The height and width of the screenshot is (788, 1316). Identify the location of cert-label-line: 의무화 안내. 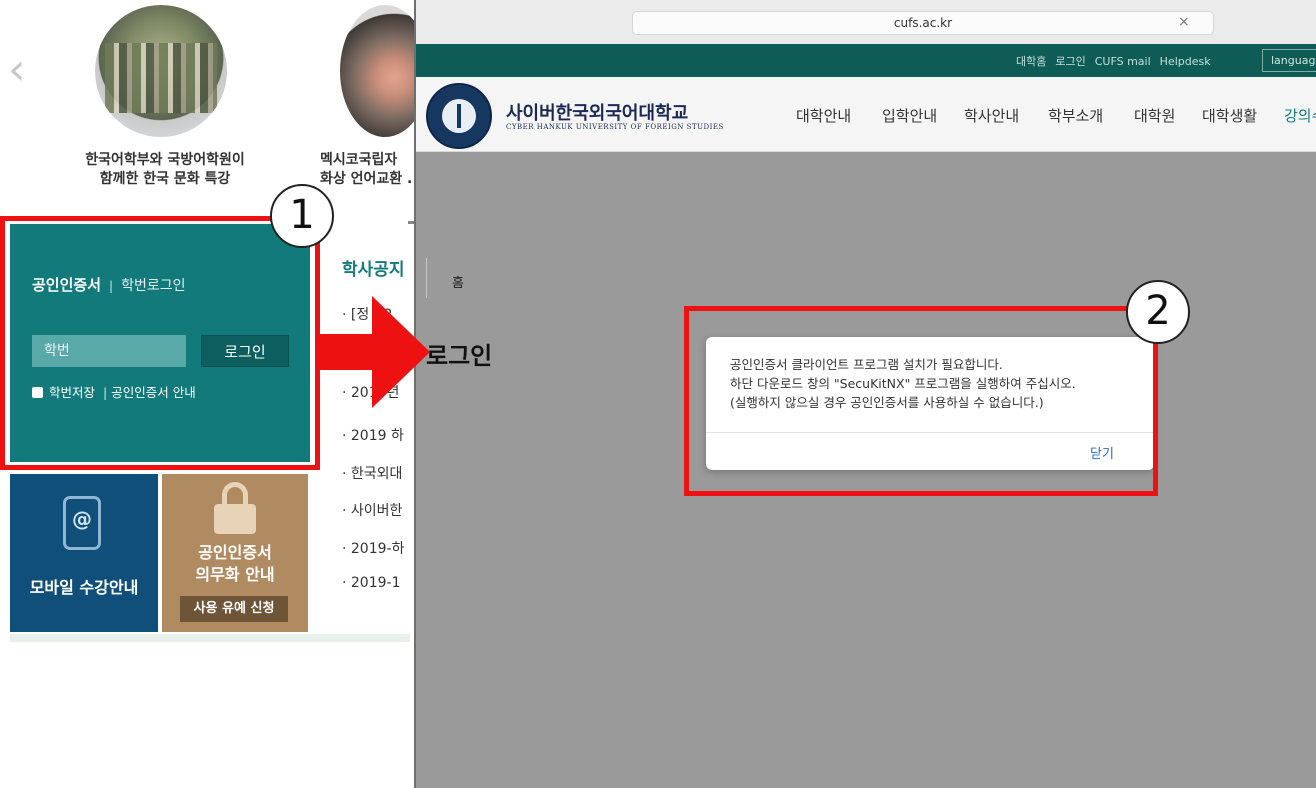
(235, 574).